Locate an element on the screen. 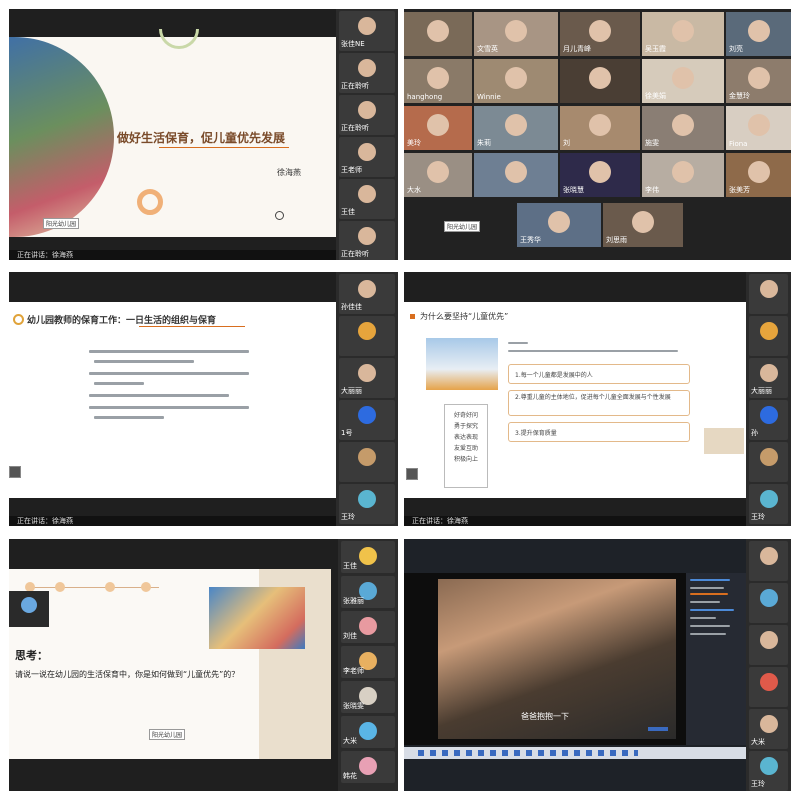  participant-tile: 张佳NE is located at coordinates (367, 31).